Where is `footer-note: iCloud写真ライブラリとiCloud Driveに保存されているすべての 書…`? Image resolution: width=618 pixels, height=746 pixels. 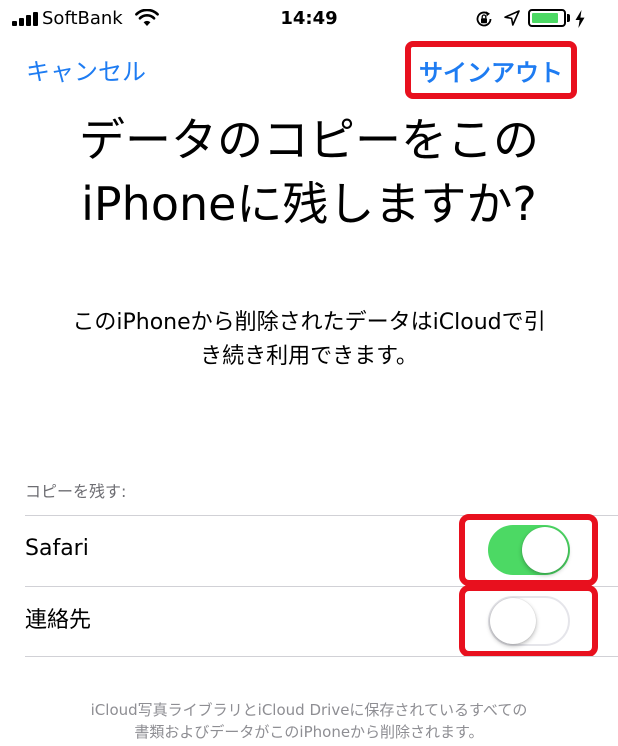
footer-note: iCloud写真ライブラリとiCloud Driveに保存されているすべての 書… is located at coordinates (309, 721).